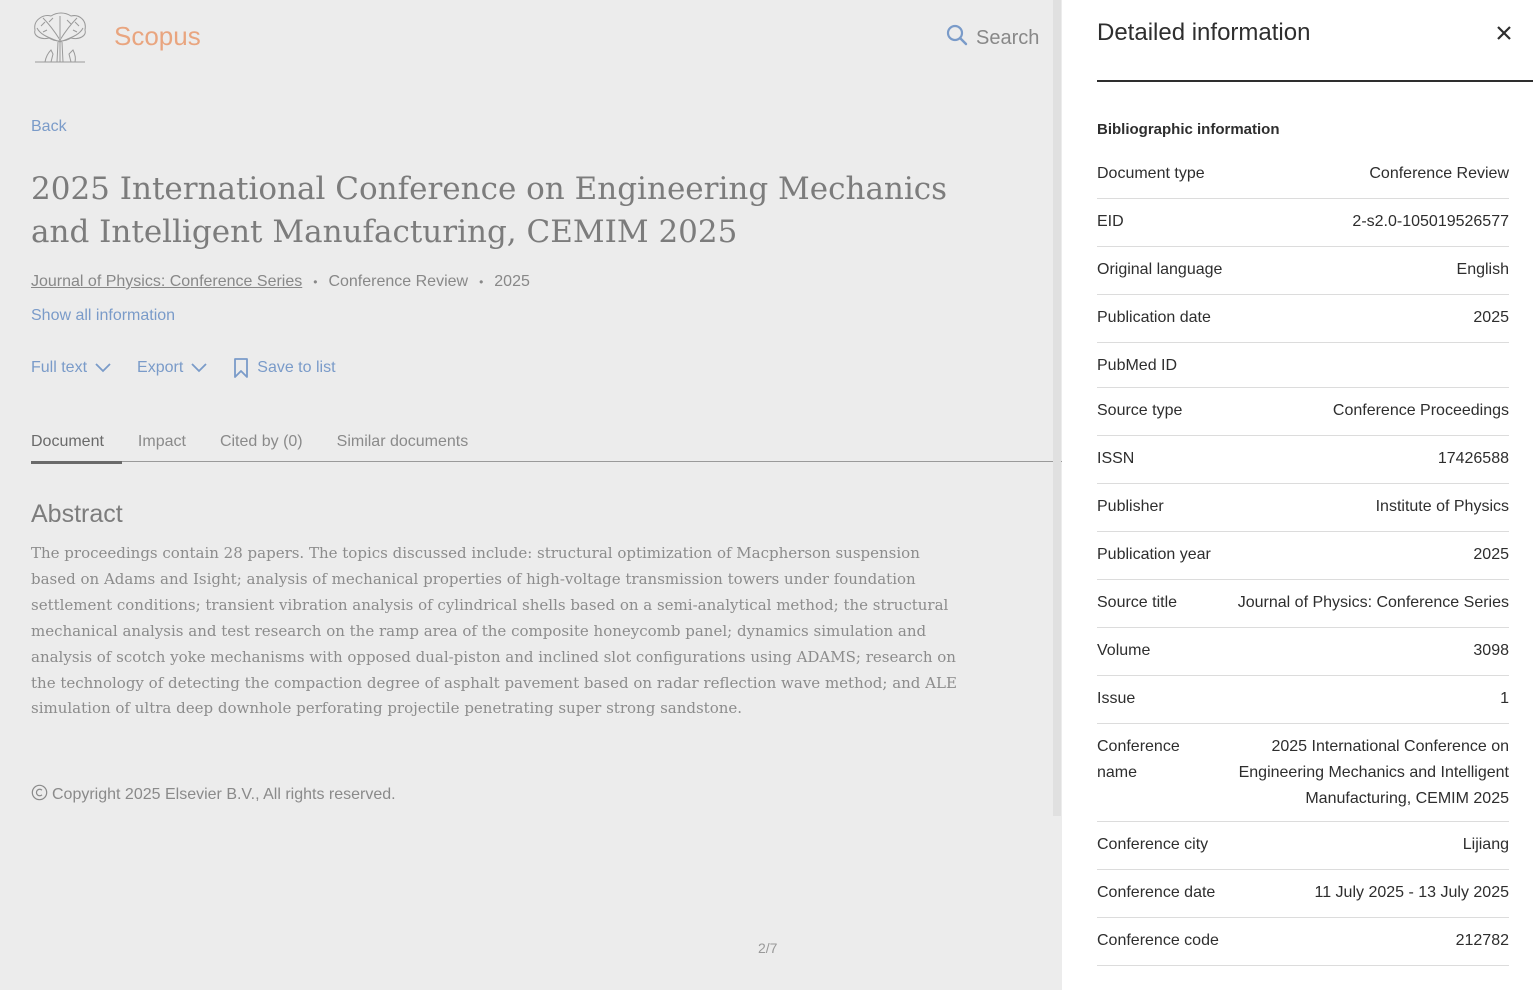 The height and width of the screenshot is (990, 1533). I want to click on tab-similar-documents: Similar documents, so click(403, 447).